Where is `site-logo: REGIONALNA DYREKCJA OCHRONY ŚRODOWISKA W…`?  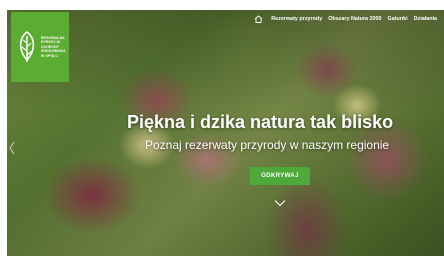
site-logo: REGIONALNA DYREKCJA OCHRONY ŚRODOWISKA W… is located at coordinates (40, 47).